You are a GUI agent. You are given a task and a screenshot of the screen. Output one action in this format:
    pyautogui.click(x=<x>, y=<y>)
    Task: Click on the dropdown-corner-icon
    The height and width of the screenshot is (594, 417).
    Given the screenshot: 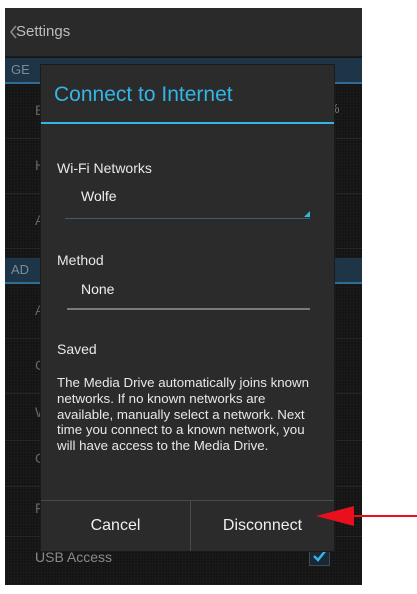 What is the action you would take?
    pyautogui.click(x=307, y=214)
    